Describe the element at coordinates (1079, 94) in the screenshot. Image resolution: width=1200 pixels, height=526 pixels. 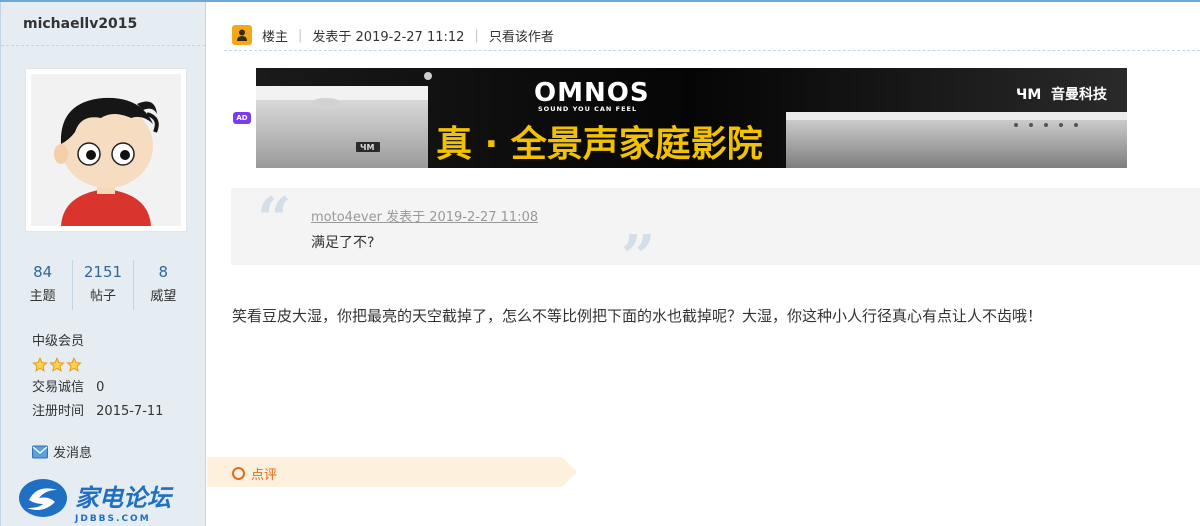
I see `company-name: 音曼科技` at that location.